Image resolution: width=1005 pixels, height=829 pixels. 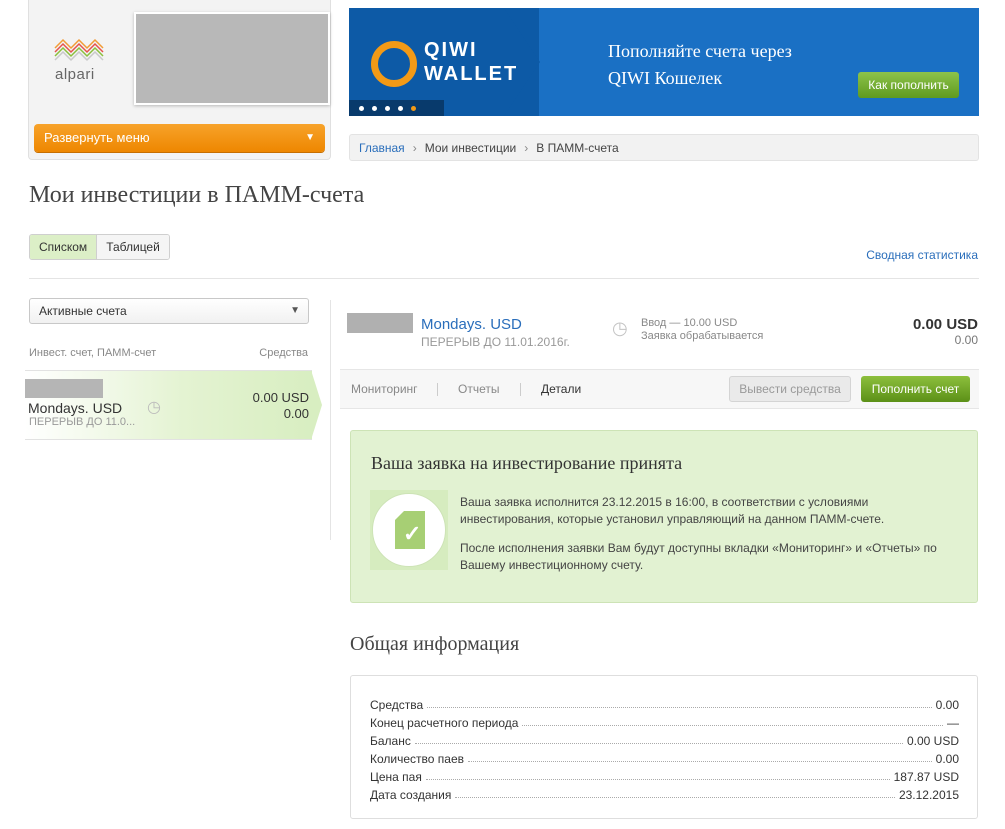 I want to click on list-header-account: Инвест. счет, ПАММ-счет, so click(x=93, y=353).